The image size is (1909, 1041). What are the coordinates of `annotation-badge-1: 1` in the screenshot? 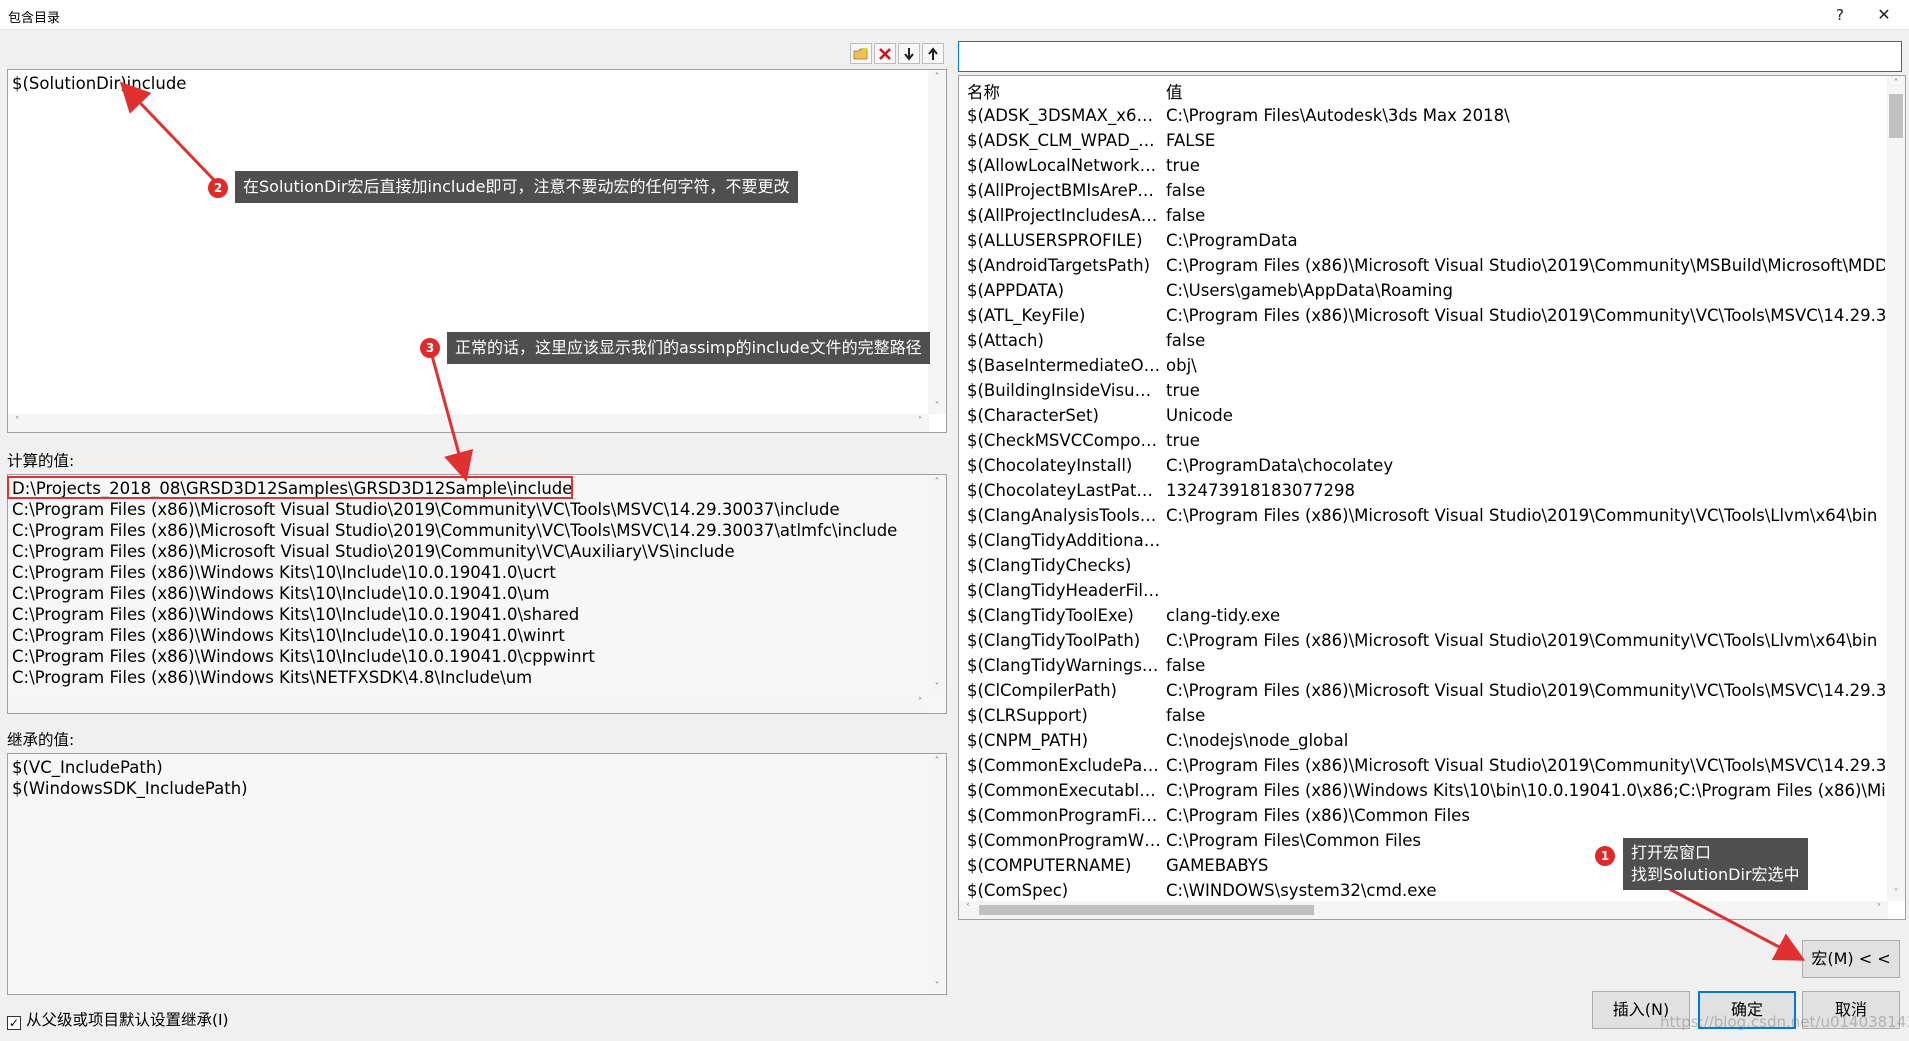 It's located at (1605, 856).